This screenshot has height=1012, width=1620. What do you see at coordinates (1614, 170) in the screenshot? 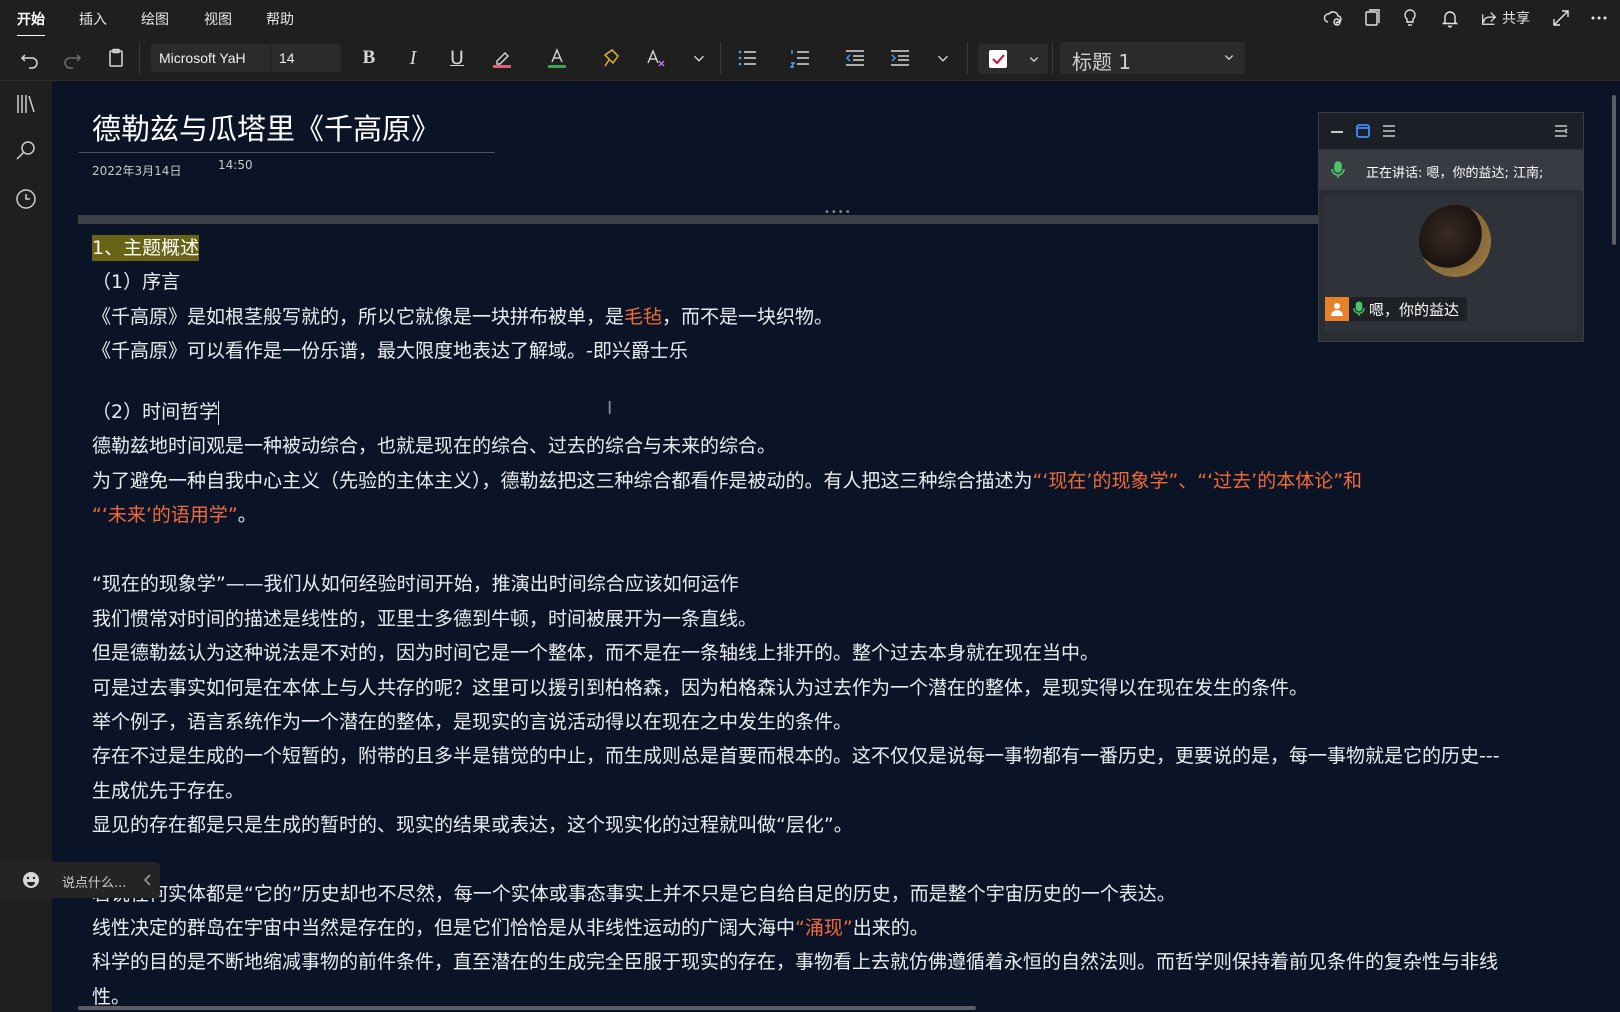
I see `vertical-scrollbar` at bounding box center [1614, 170].